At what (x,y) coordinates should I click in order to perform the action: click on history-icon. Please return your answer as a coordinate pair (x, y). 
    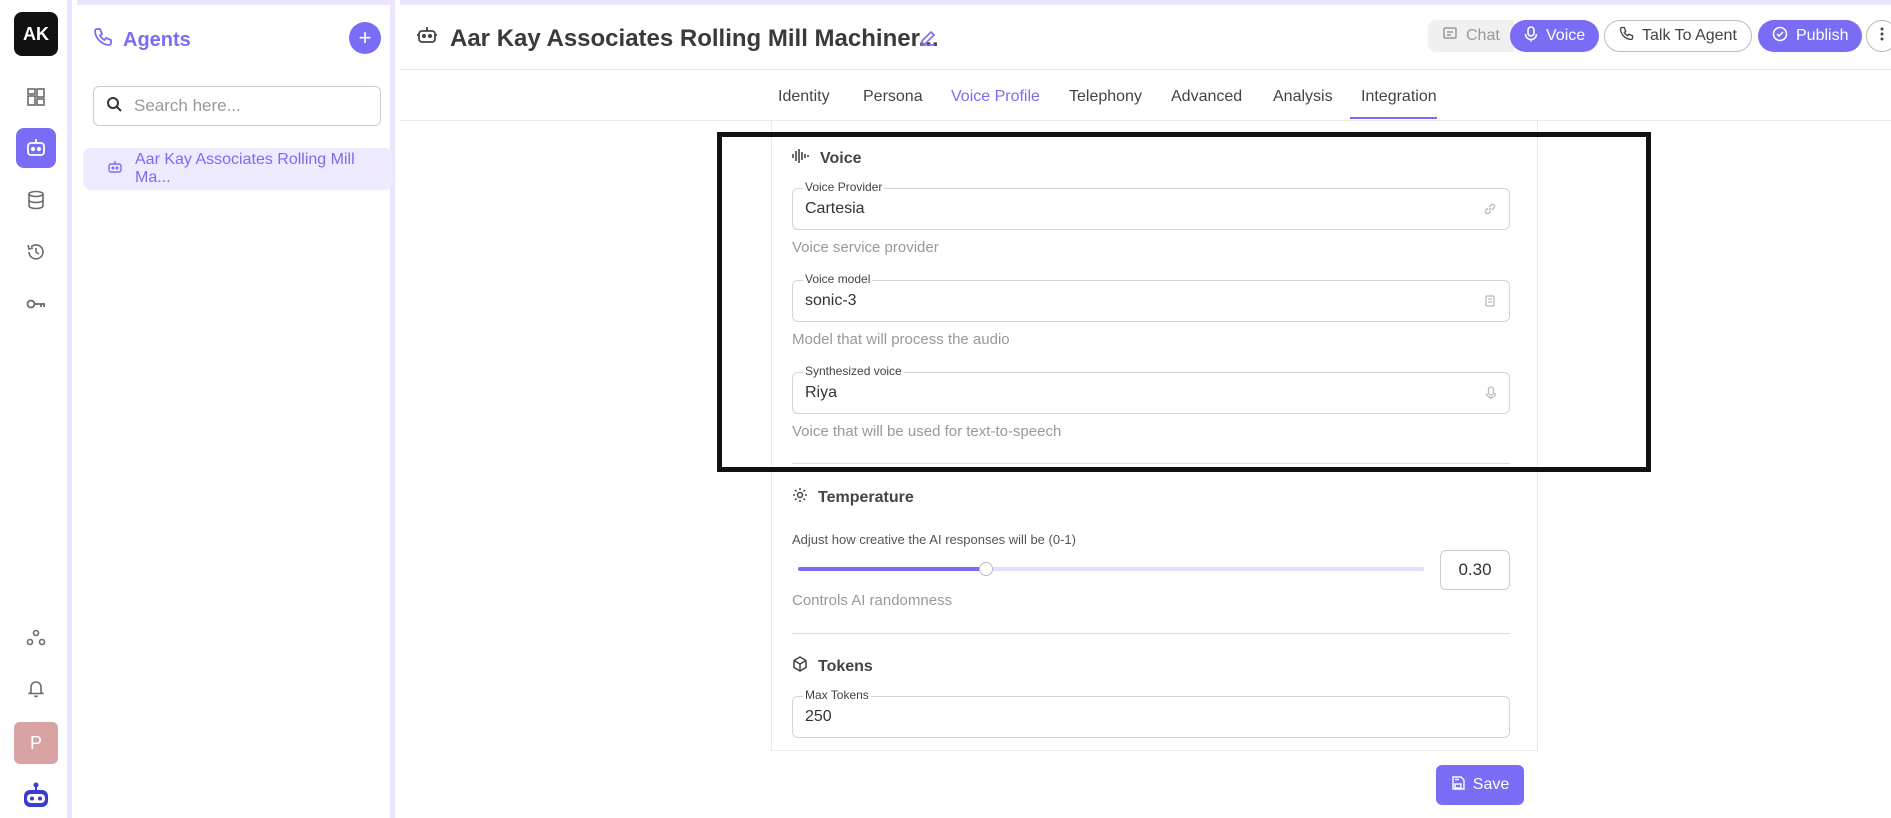
    Looking at the image, I should click on (36, 252).